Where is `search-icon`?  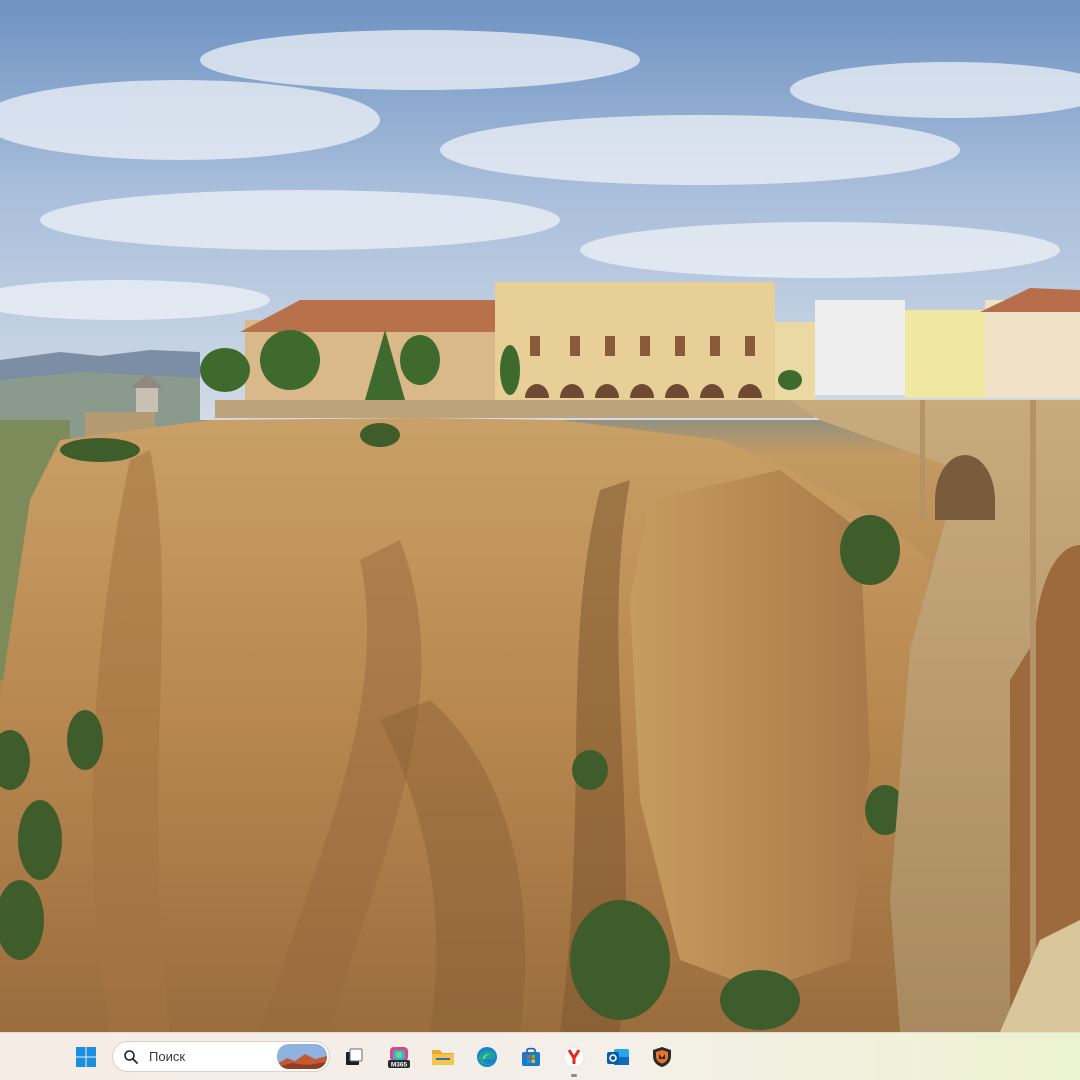
search-icon is located at coordinates (131, 1056).